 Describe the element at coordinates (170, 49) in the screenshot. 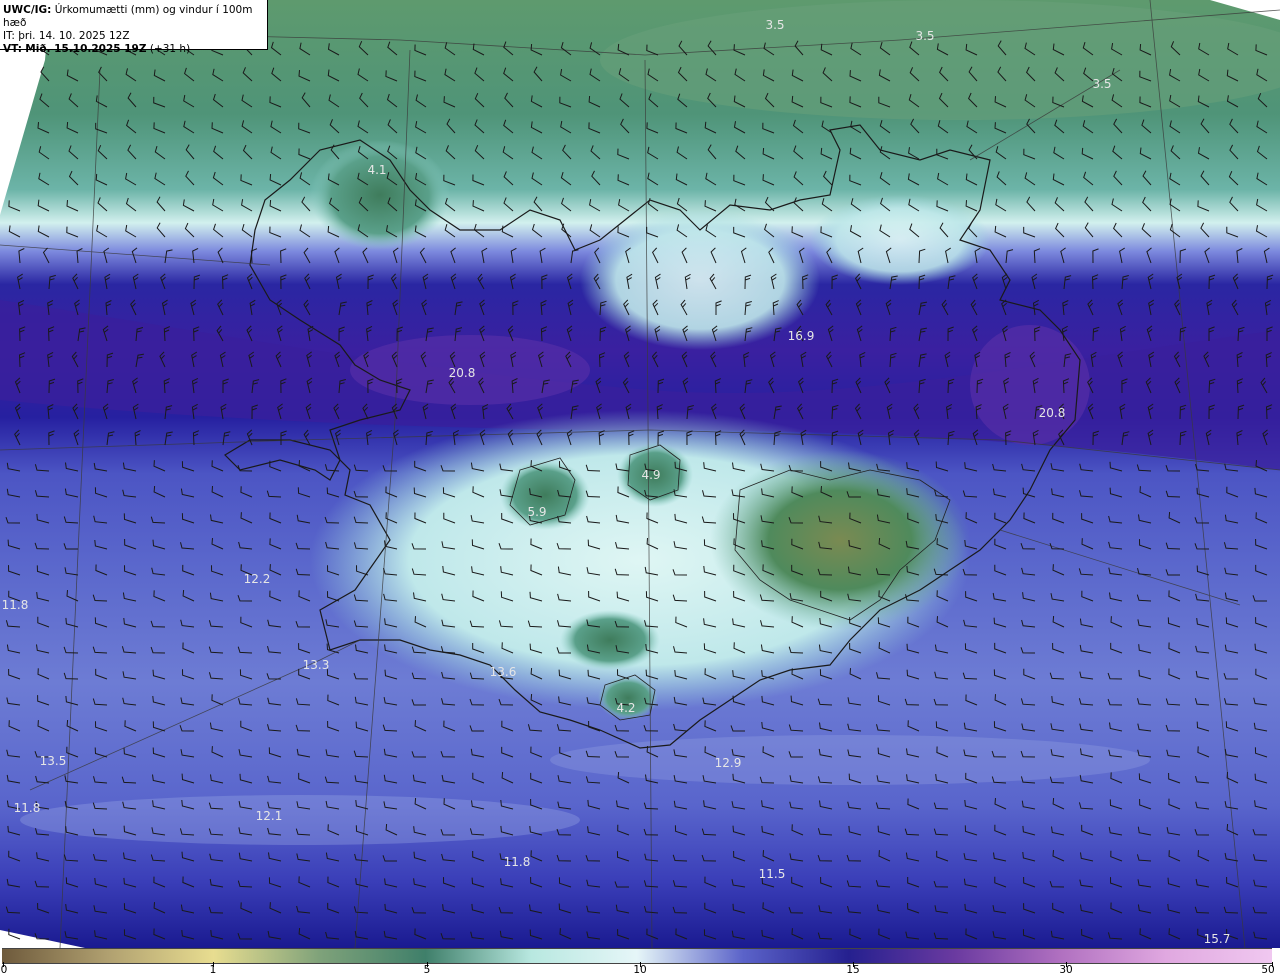

I see `lead-time: (+31 h)` at that location.